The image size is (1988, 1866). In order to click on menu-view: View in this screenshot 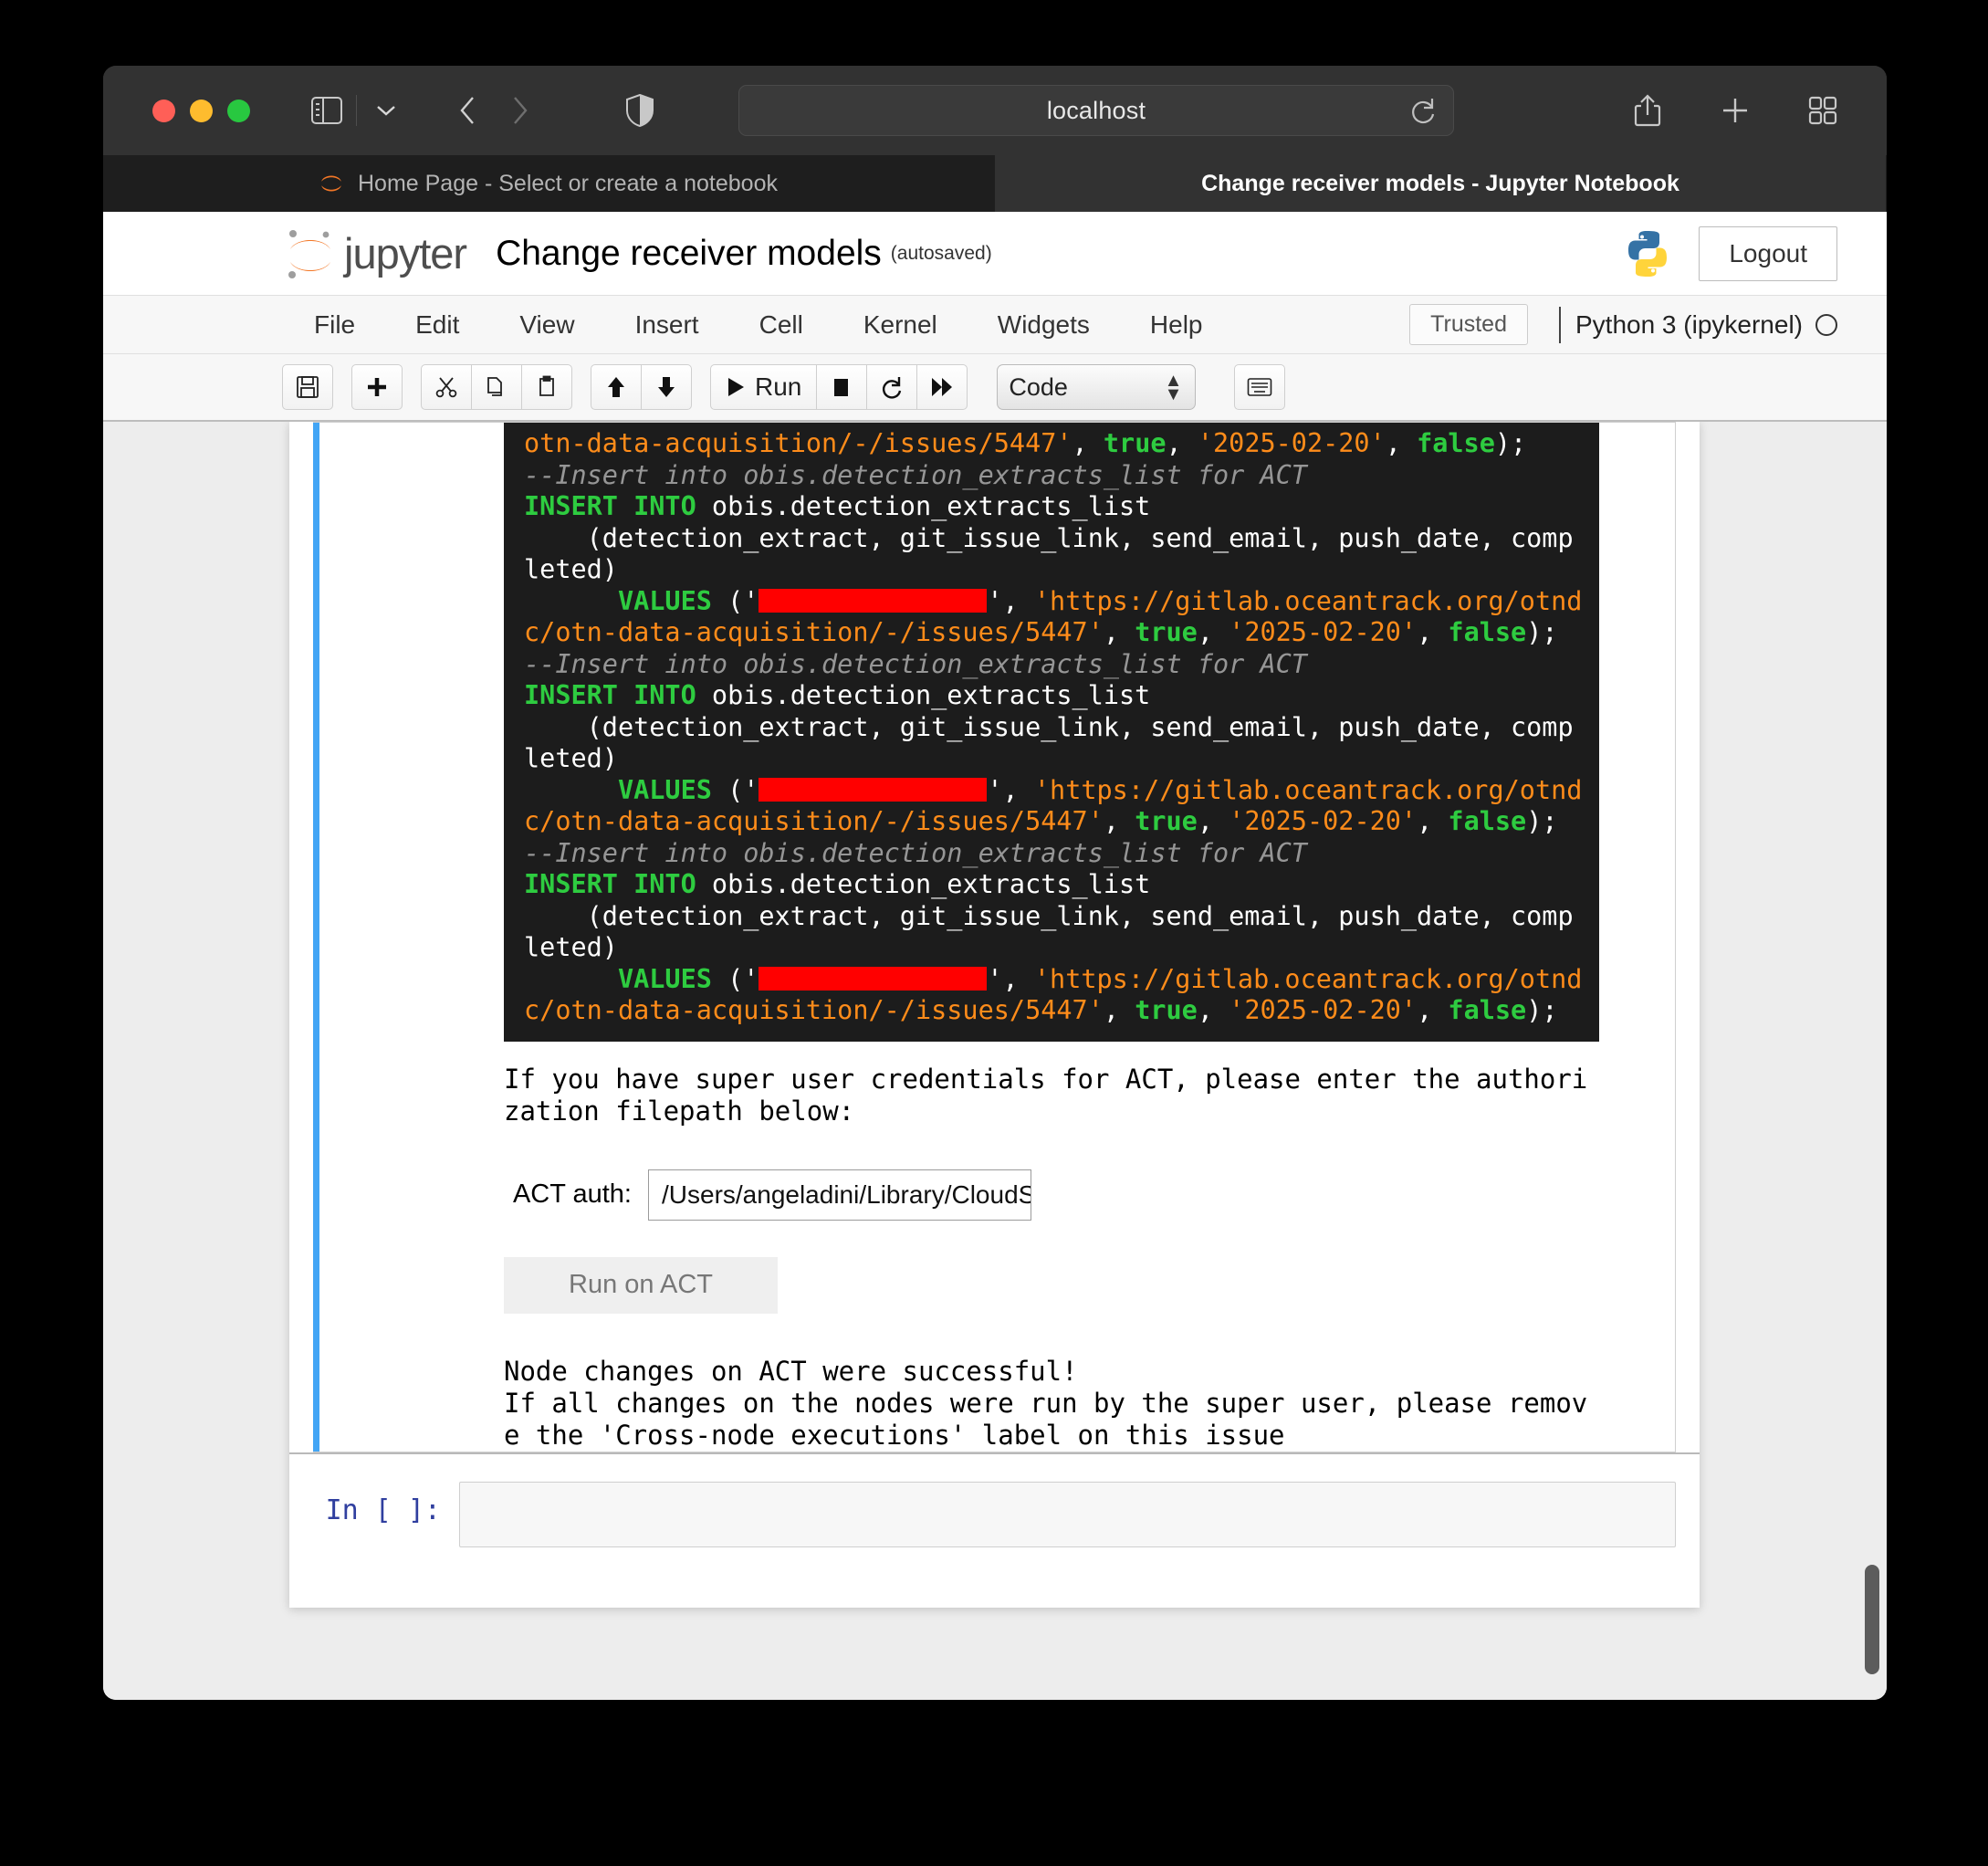, I will do `click(546, 325)`.